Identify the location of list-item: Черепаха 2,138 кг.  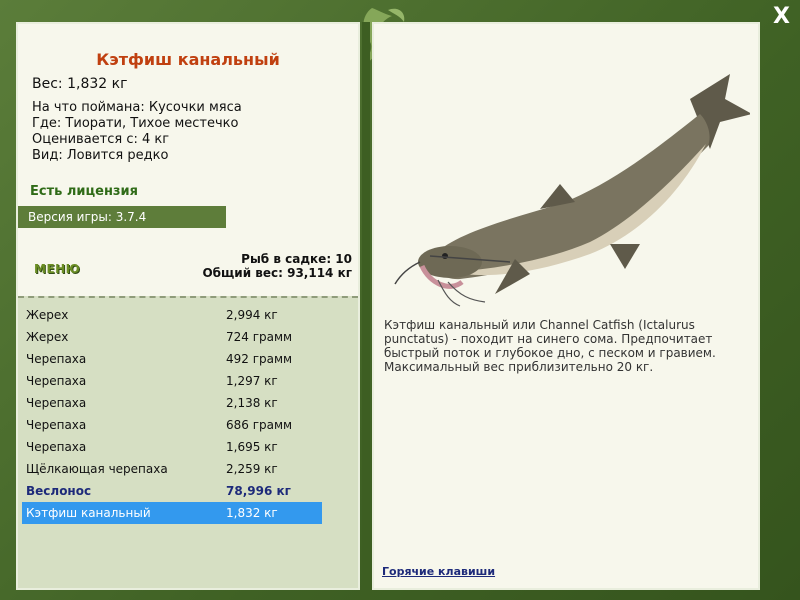
(172, 403).